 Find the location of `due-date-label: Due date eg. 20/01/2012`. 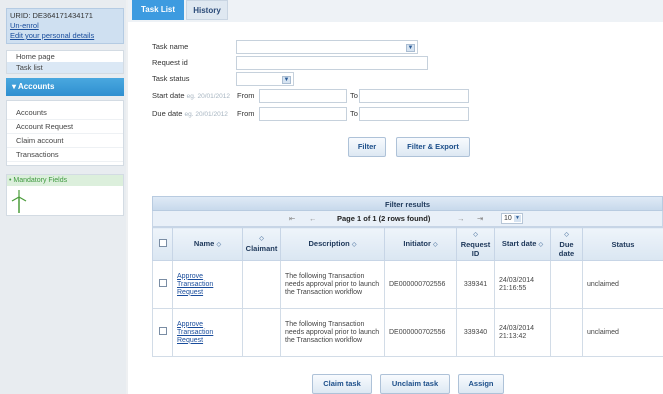

due-date-label: Due date eg. 20/01/2012 is located at coordinates (190, 113).